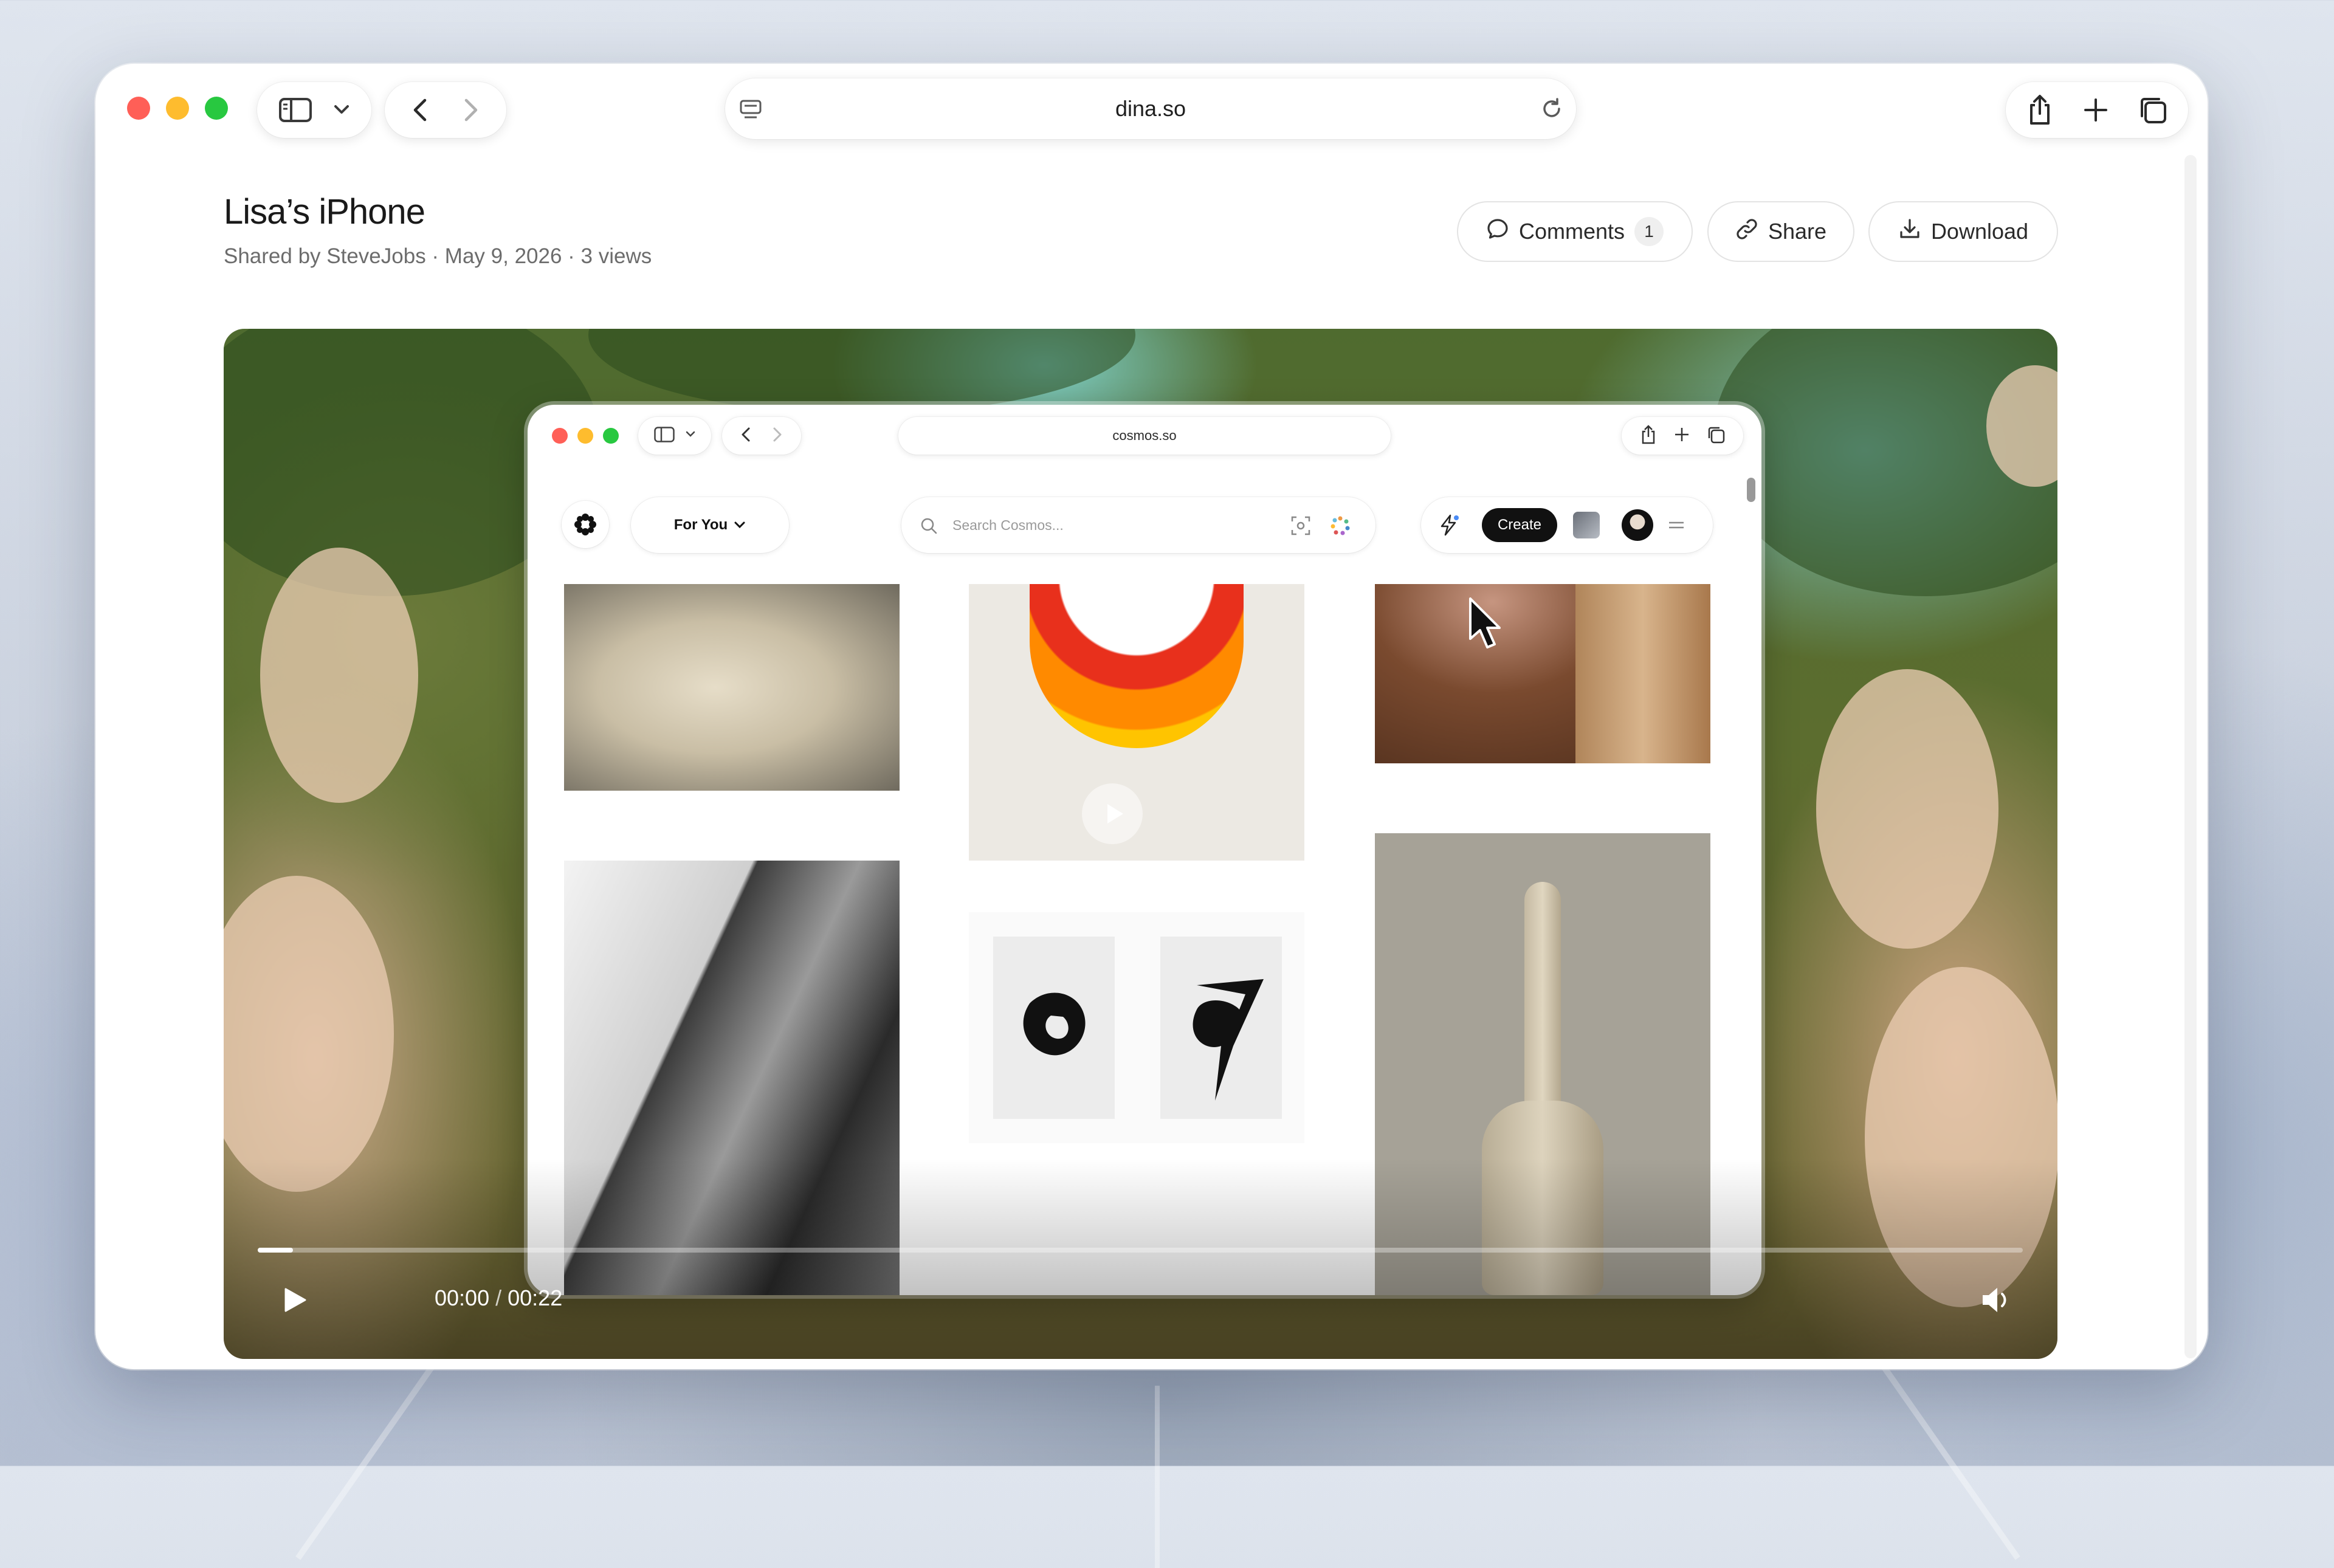 This screenshot has height=1568, width=2334. I want to click on visual-search-icon, so click(1300, 527).